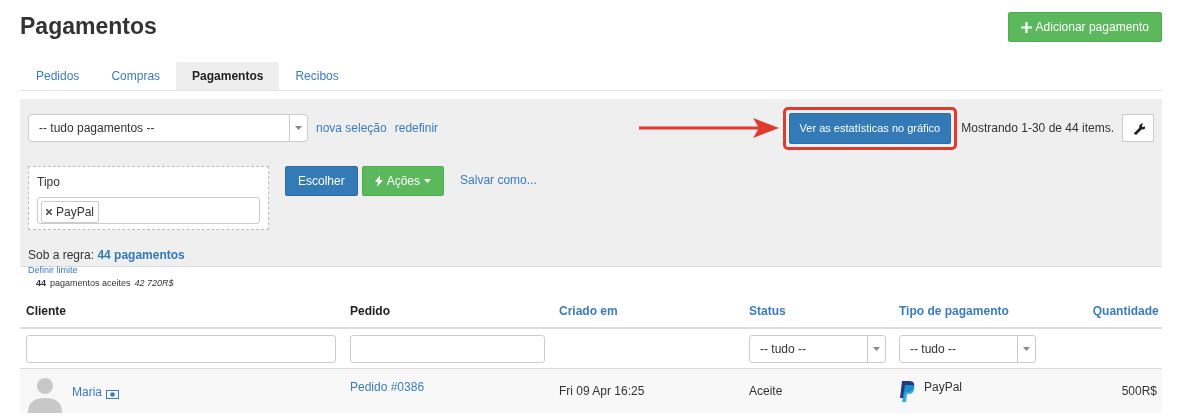 This screenshot has width=1200, height=417. I want to click on link: nova seleção, so click(351, 128).